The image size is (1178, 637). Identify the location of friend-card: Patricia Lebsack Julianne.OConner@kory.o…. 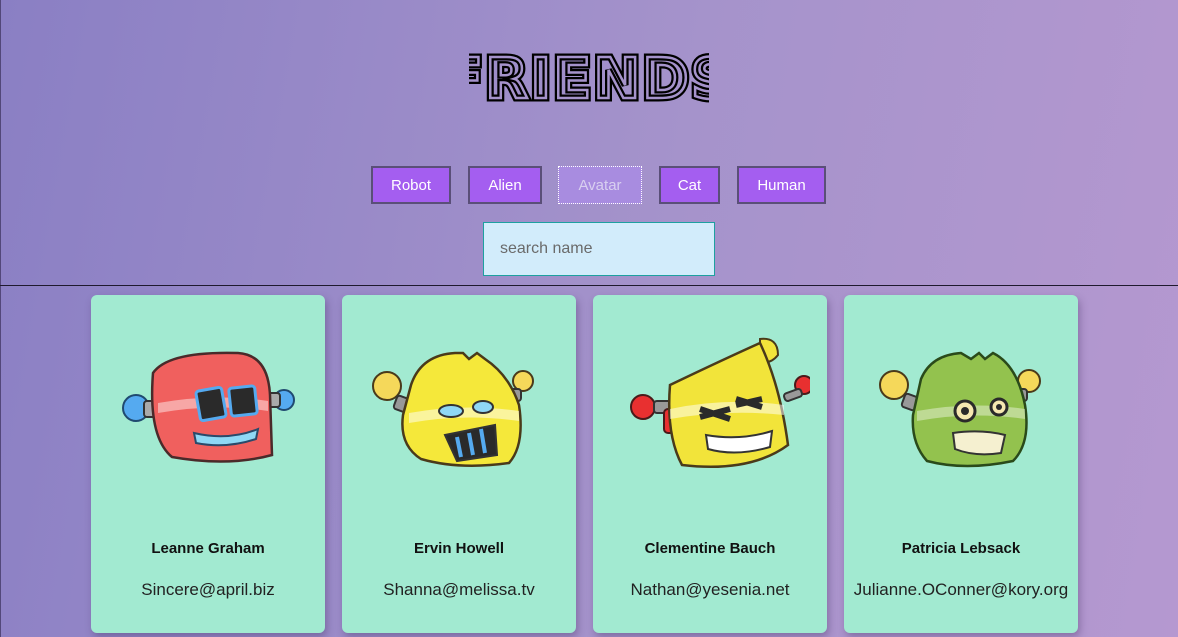
(961, 464).